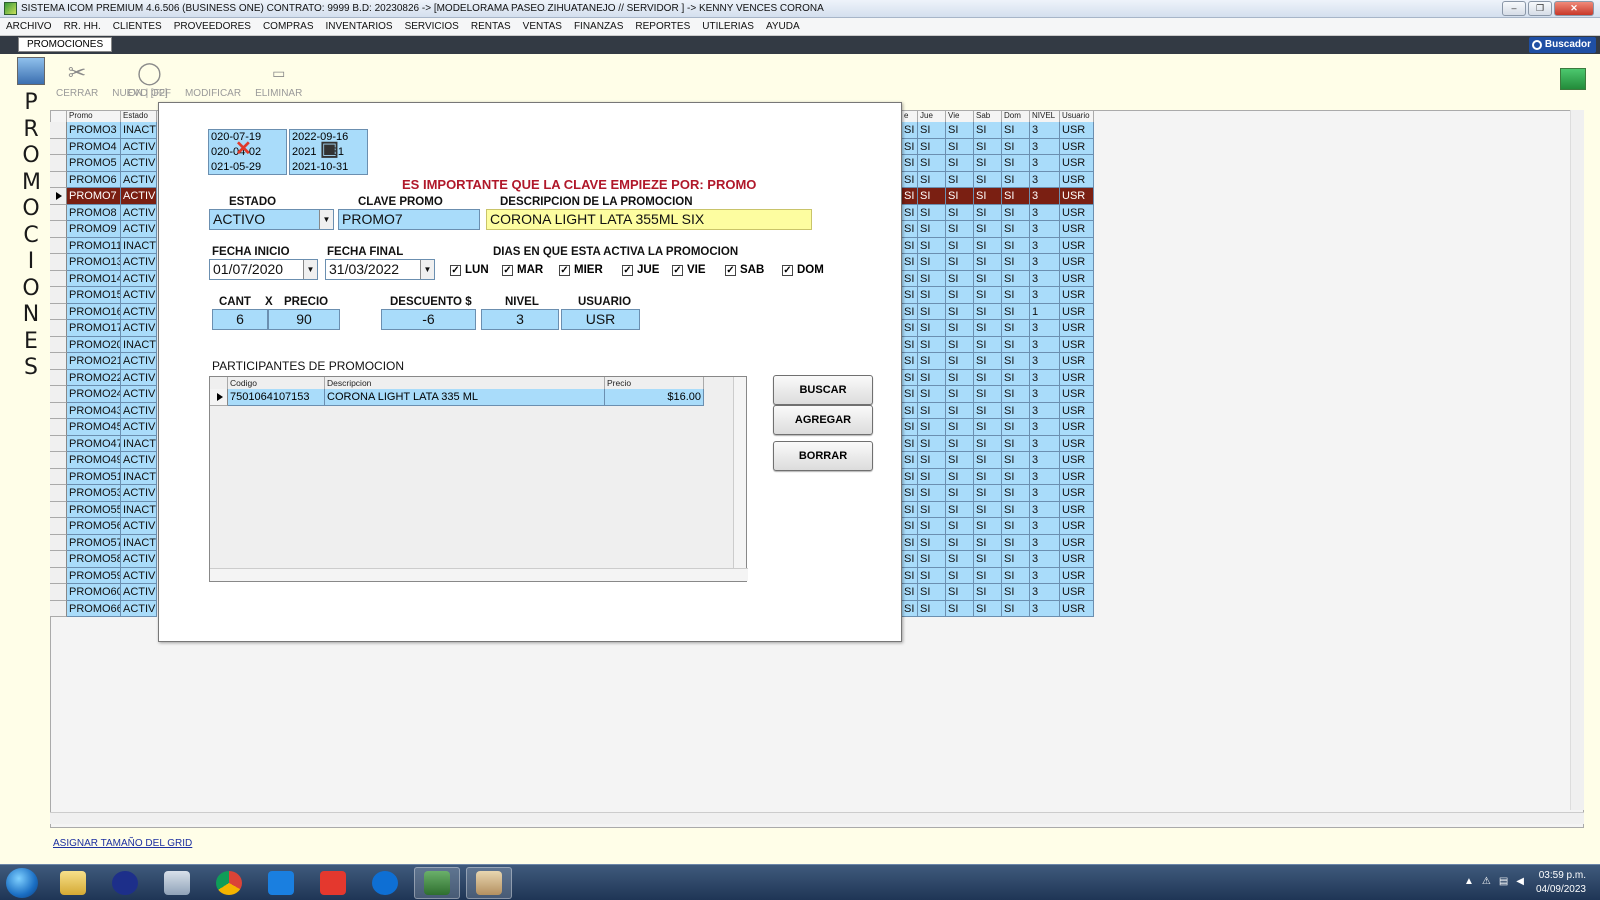 The width and height of the screenshot is (1600, 900). Describe the element at coordinates (542, 26) in the screenshot. I see `menu-ventas: VENTAS` at that location.